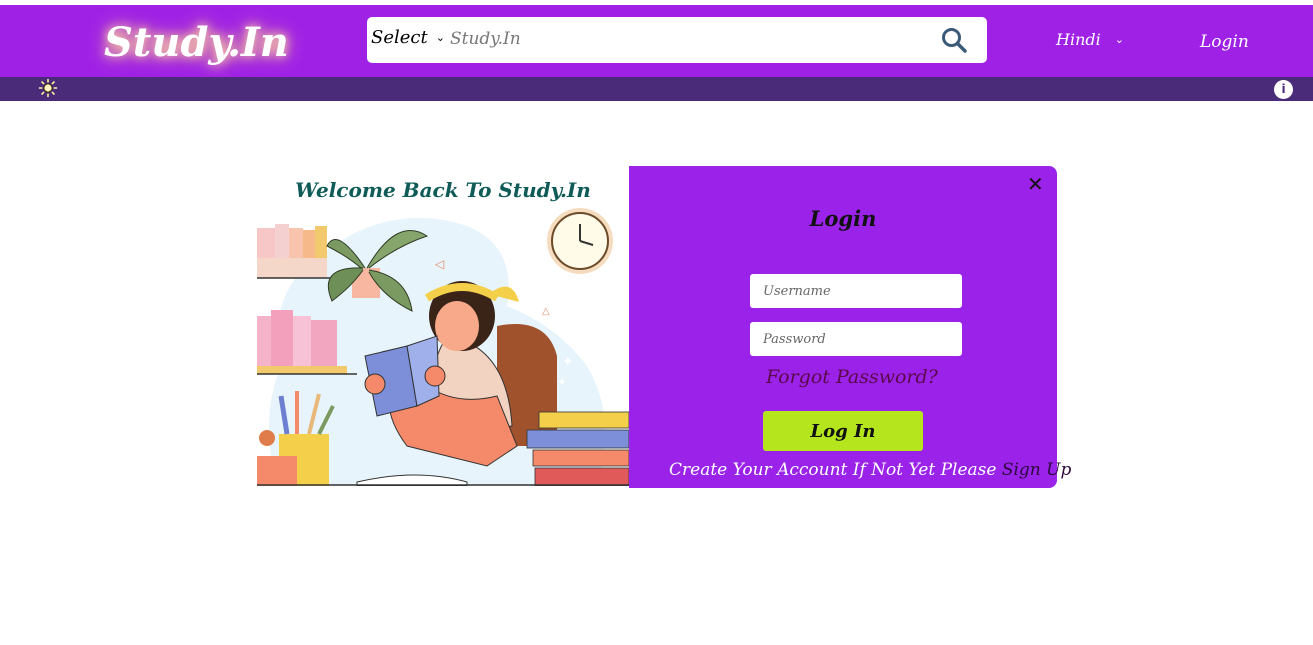  Describe the element at coordinates (656, 89) in the screenshot. I see `sub-toolbar: i` at that location.